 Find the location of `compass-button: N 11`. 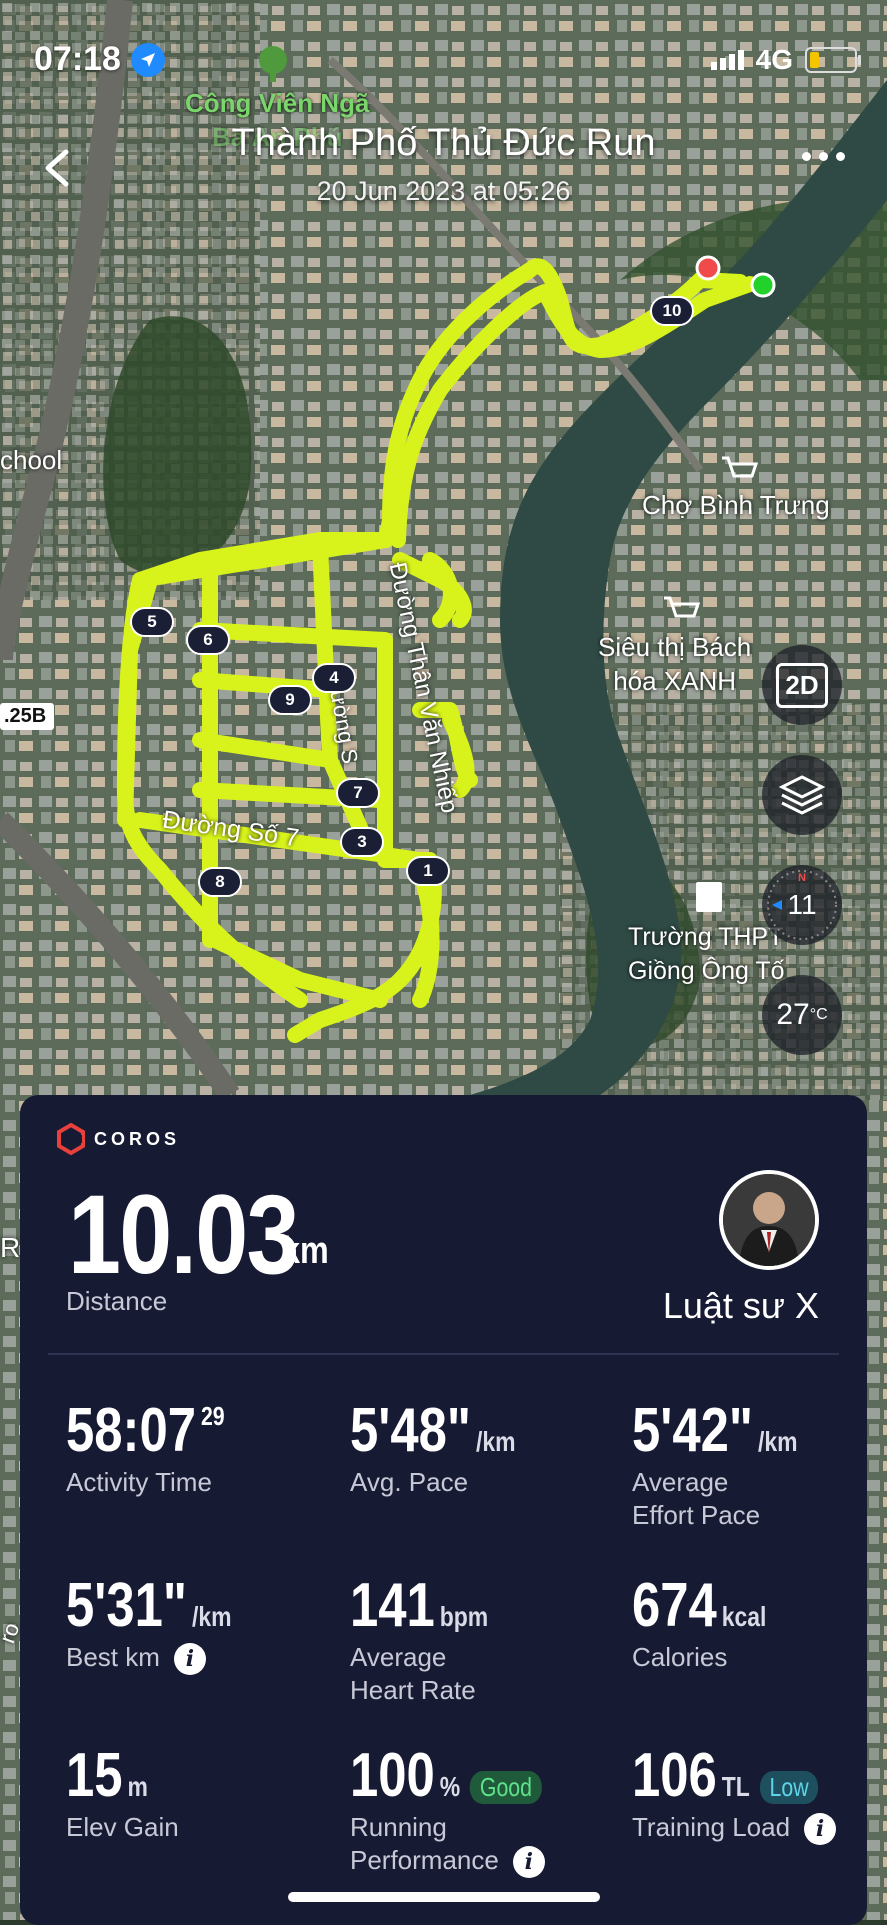

compass-button: N 11 is located at coordinates (802, 905).